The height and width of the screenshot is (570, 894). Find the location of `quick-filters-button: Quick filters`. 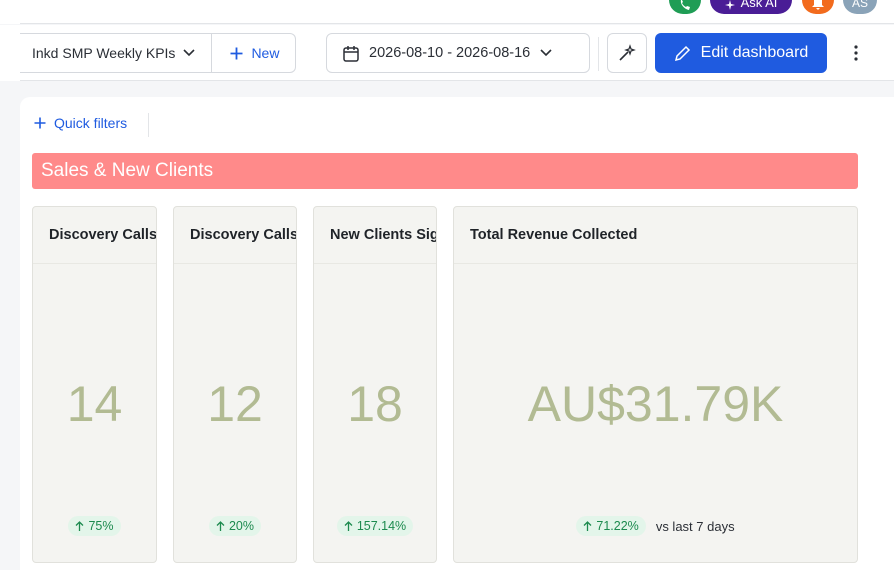

quick-filters-button: Quick filters is located at coordinates (80, 123).